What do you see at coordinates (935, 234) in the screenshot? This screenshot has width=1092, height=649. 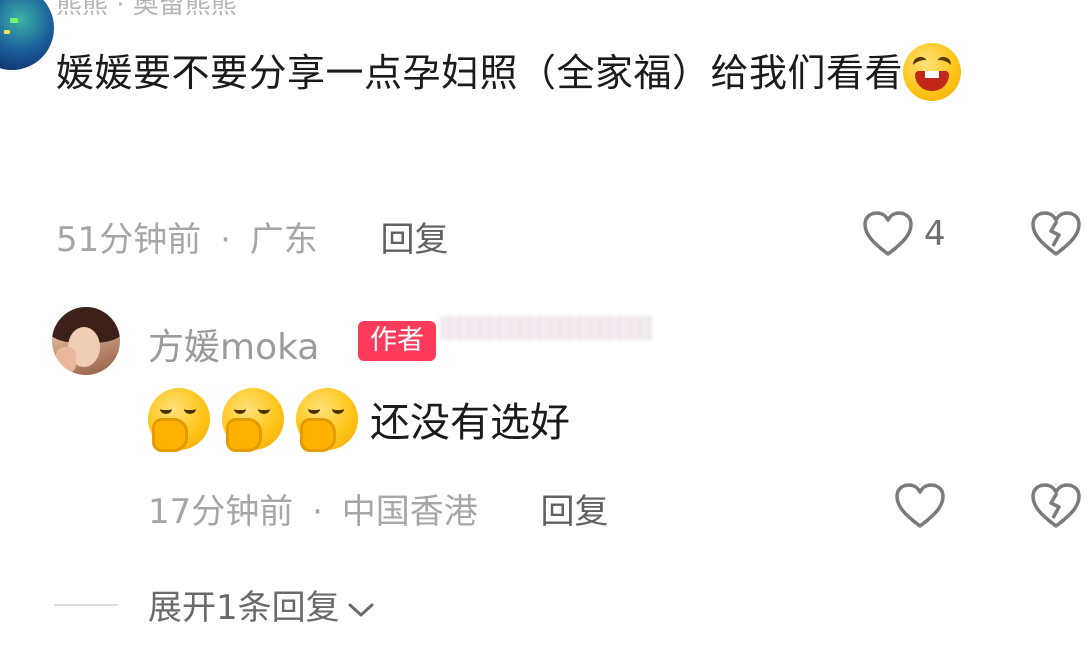 I see `like-count: 4` at bounding box center [935, 234].